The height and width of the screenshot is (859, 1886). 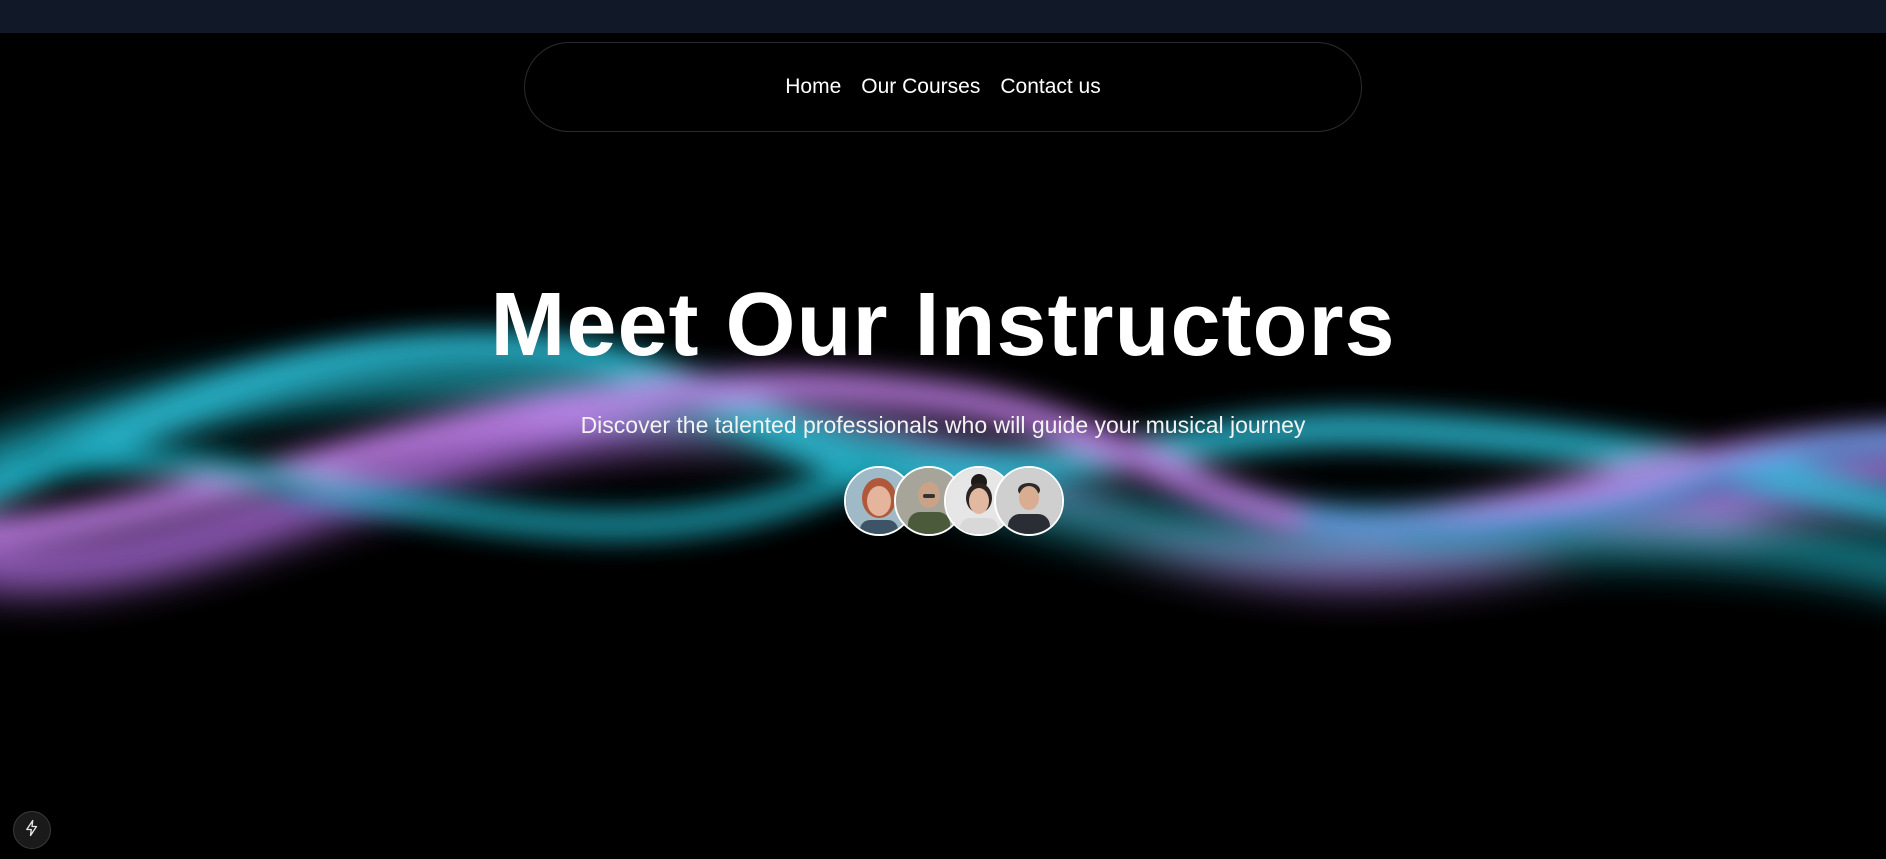 What do you see at coordinates (1050, 87) in the screenshot?
I see `nav-link-contact-us: Contact us` at bounding box center [1050, 87].